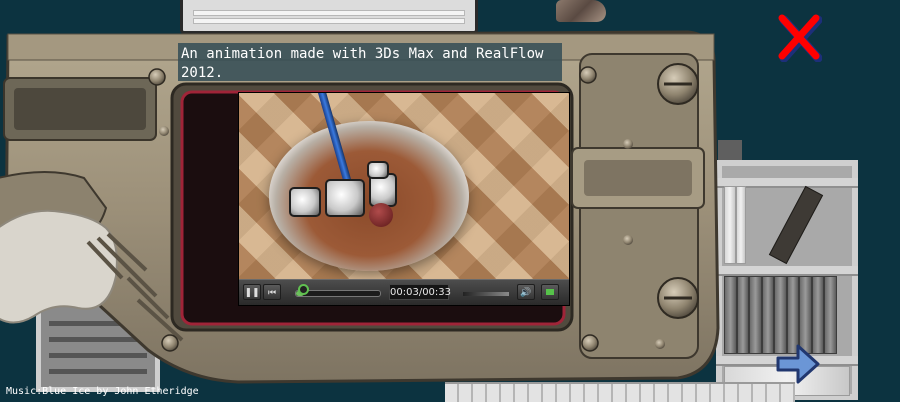  I want to click on skip-back-icon: ⏮, so click(272, 292).